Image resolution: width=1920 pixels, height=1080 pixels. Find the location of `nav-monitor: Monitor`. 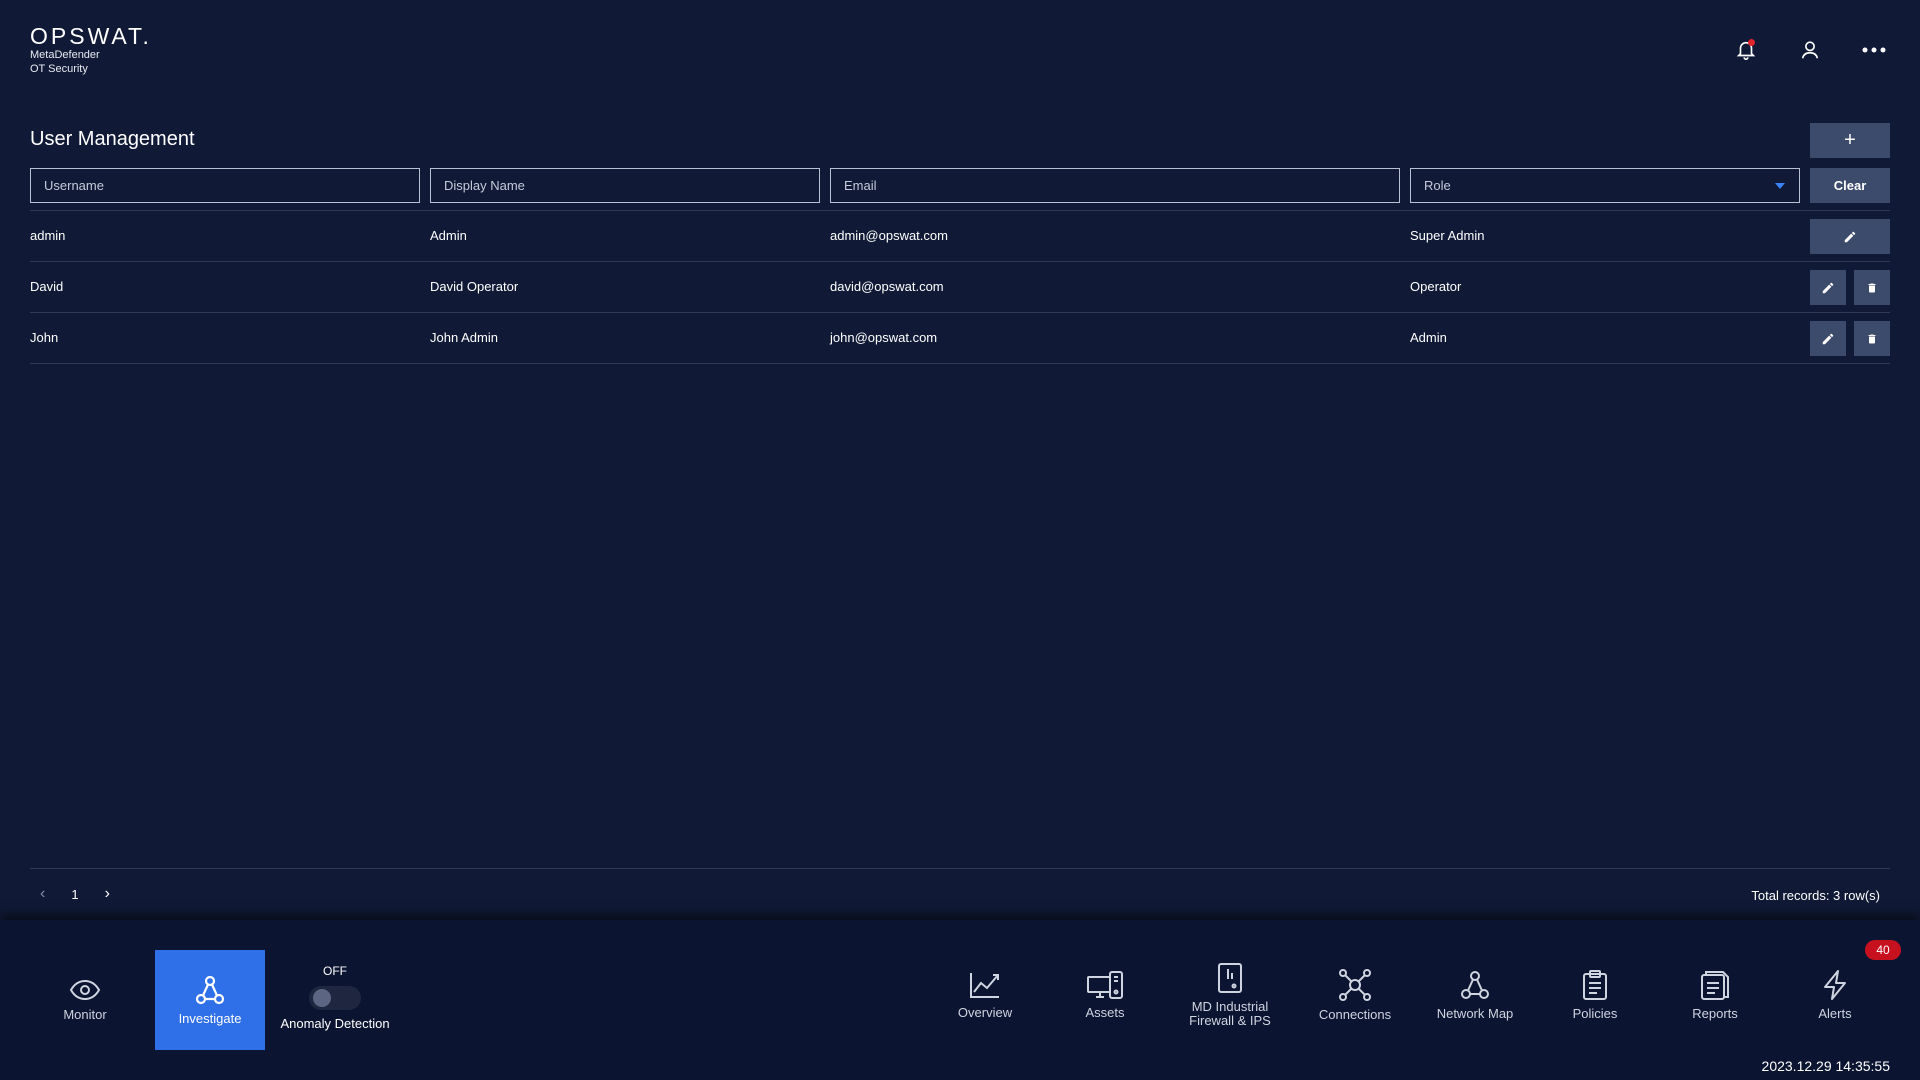

nav-monitor: Monitor is located at coordinates (85, 1000).